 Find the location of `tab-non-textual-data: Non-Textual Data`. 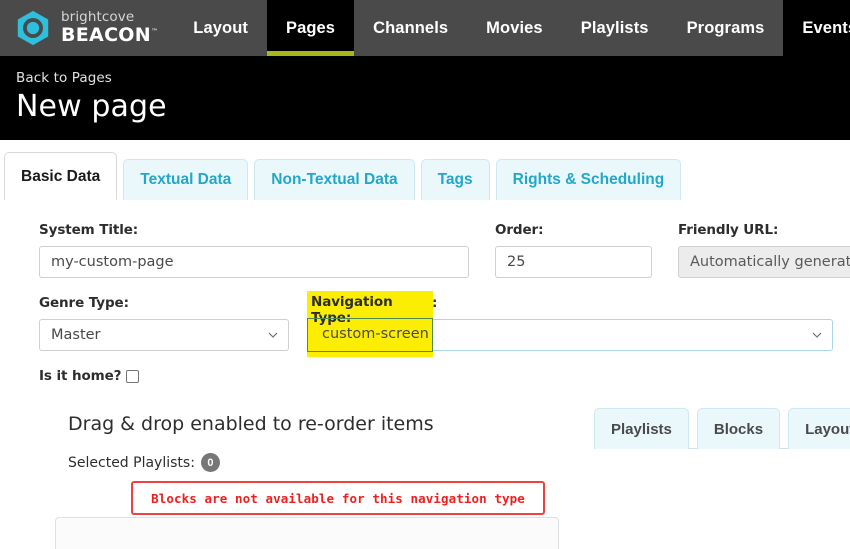

tab-non-textual-data: Non-Textual Data is located at coordinates (334, 179).